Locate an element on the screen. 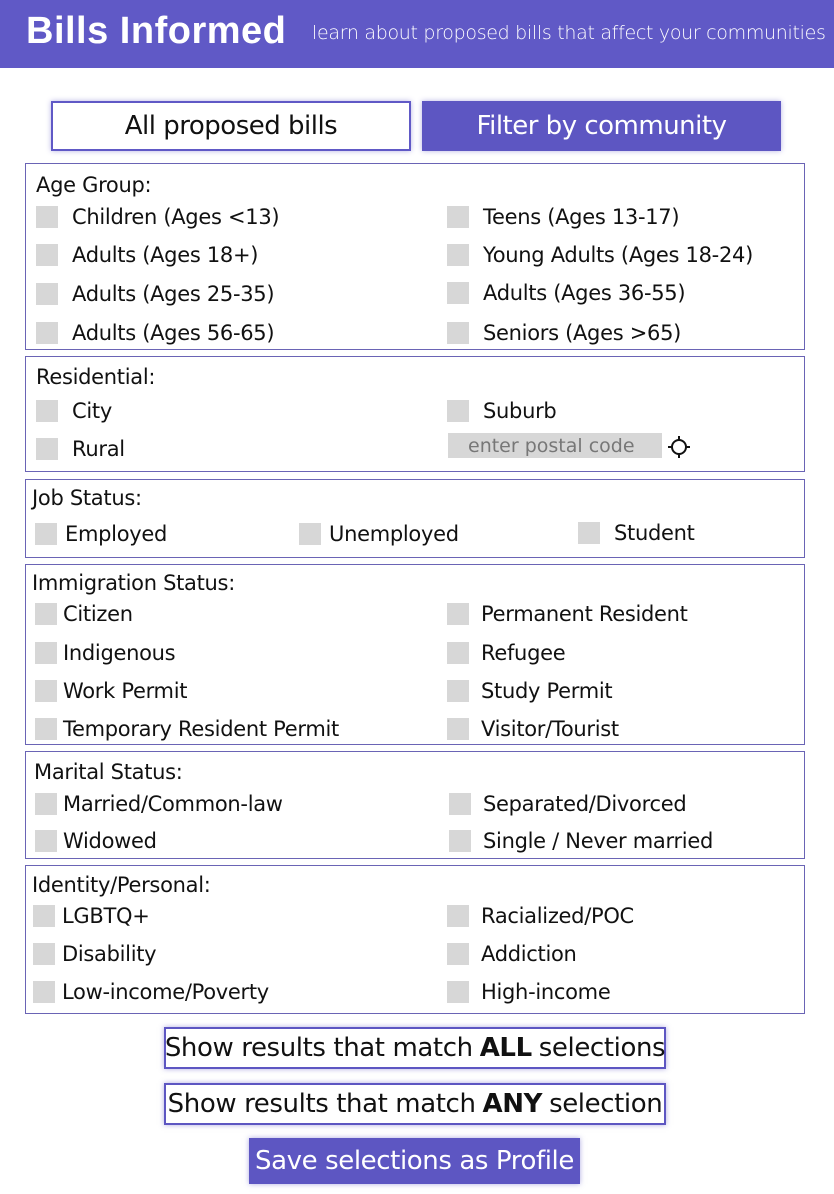  section-title: Immigration Status: is located at coordinates (133, 583).